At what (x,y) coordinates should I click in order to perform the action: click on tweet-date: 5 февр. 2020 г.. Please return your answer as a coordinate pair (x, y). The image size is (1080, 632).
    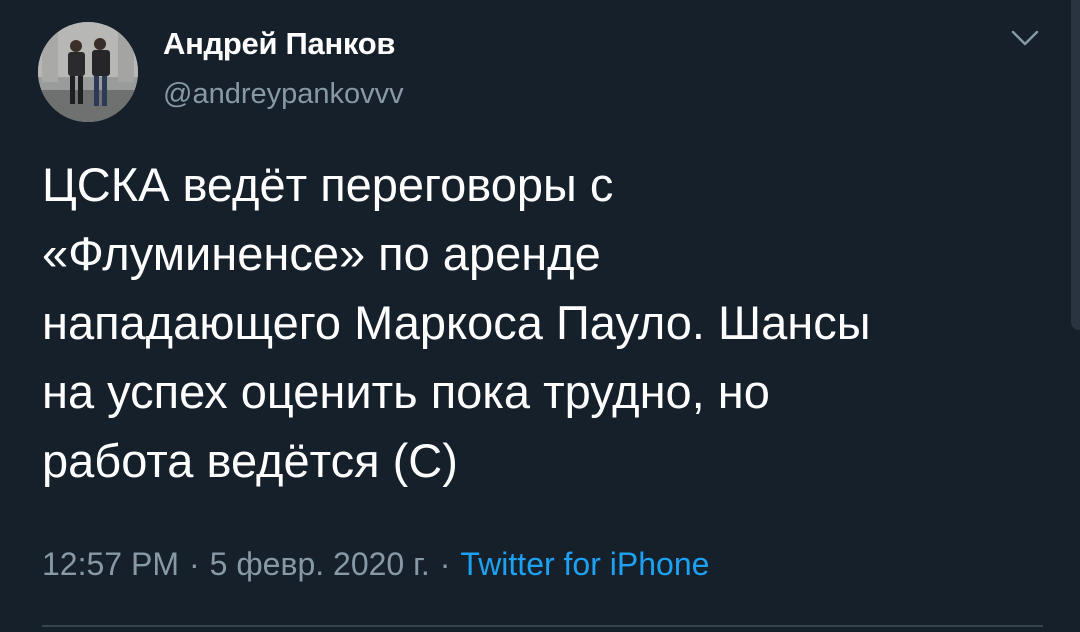
    Looking at the image, I should click on (320, 564).